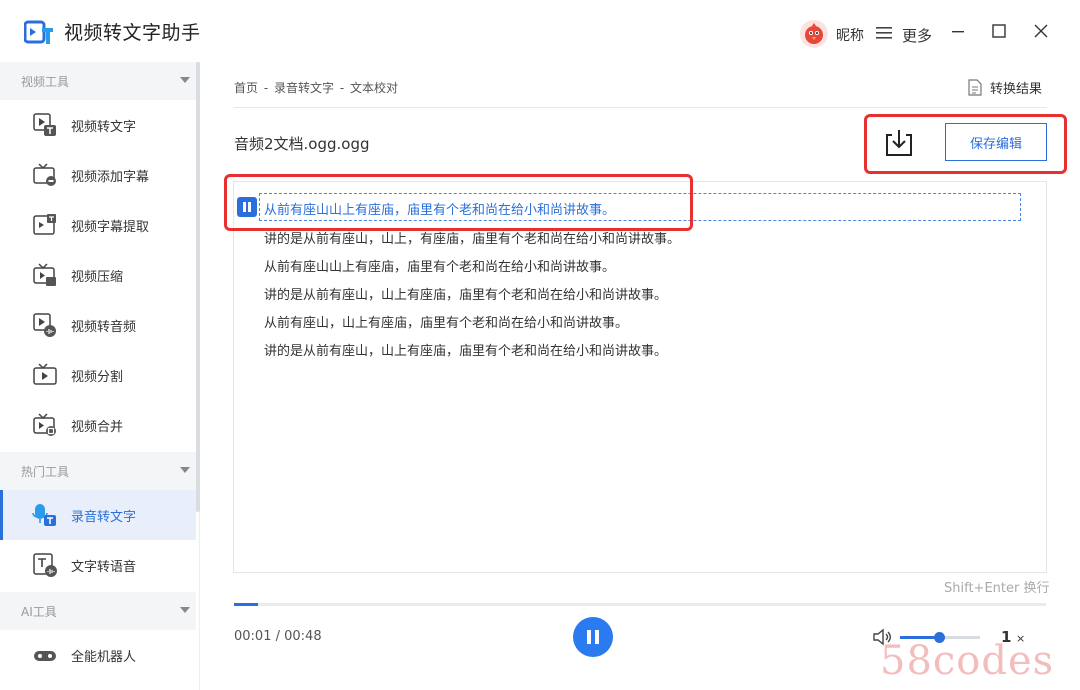 The width and height of the screenshot is (1080, 690). Describe the element at coordinates (45, 374) in the screenshot. I see `video-split-icon` at that location.